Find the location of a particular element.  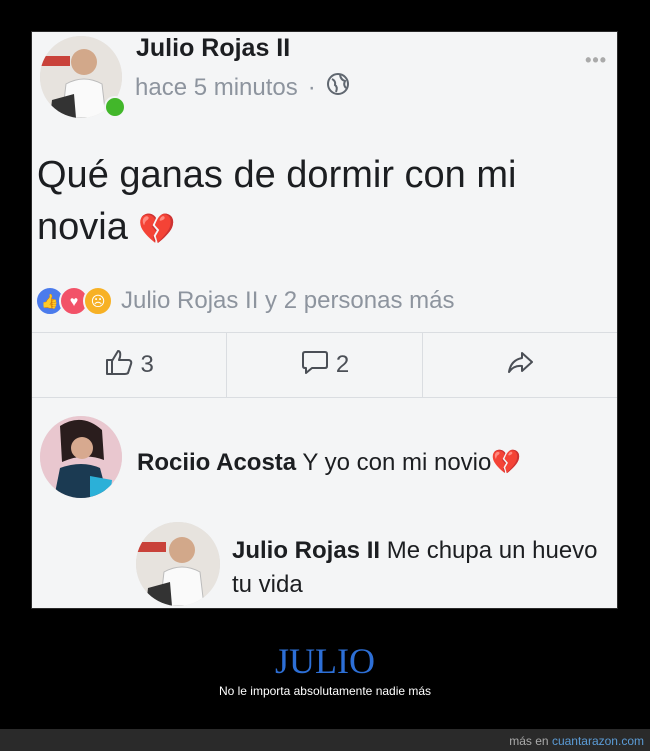

comment-author: Rociio Acosta is located at coordinates (216, 462).